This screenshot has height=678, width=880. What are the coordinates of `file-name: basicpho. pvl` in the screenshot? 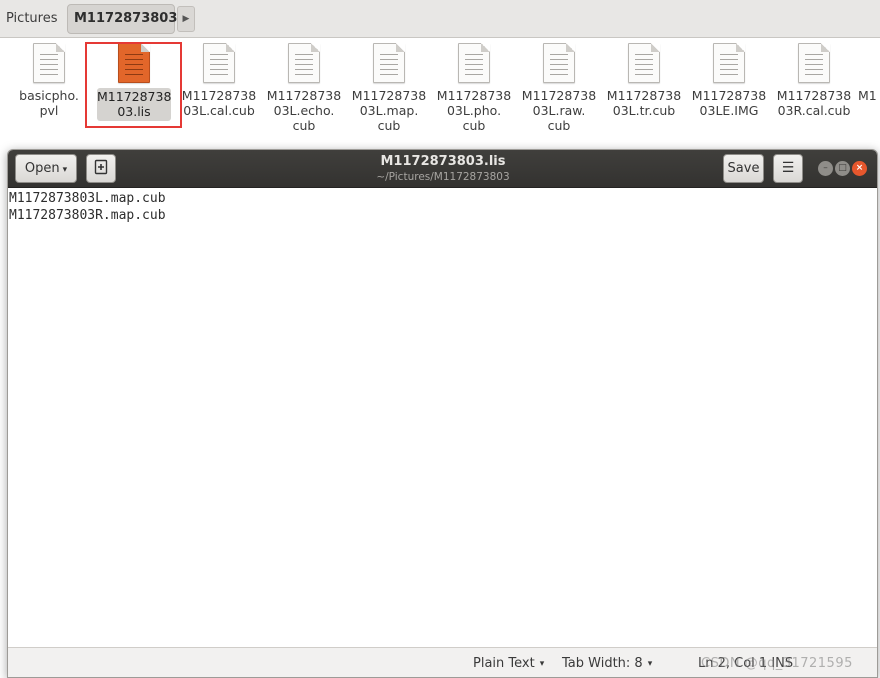 It's located at (49, 103).